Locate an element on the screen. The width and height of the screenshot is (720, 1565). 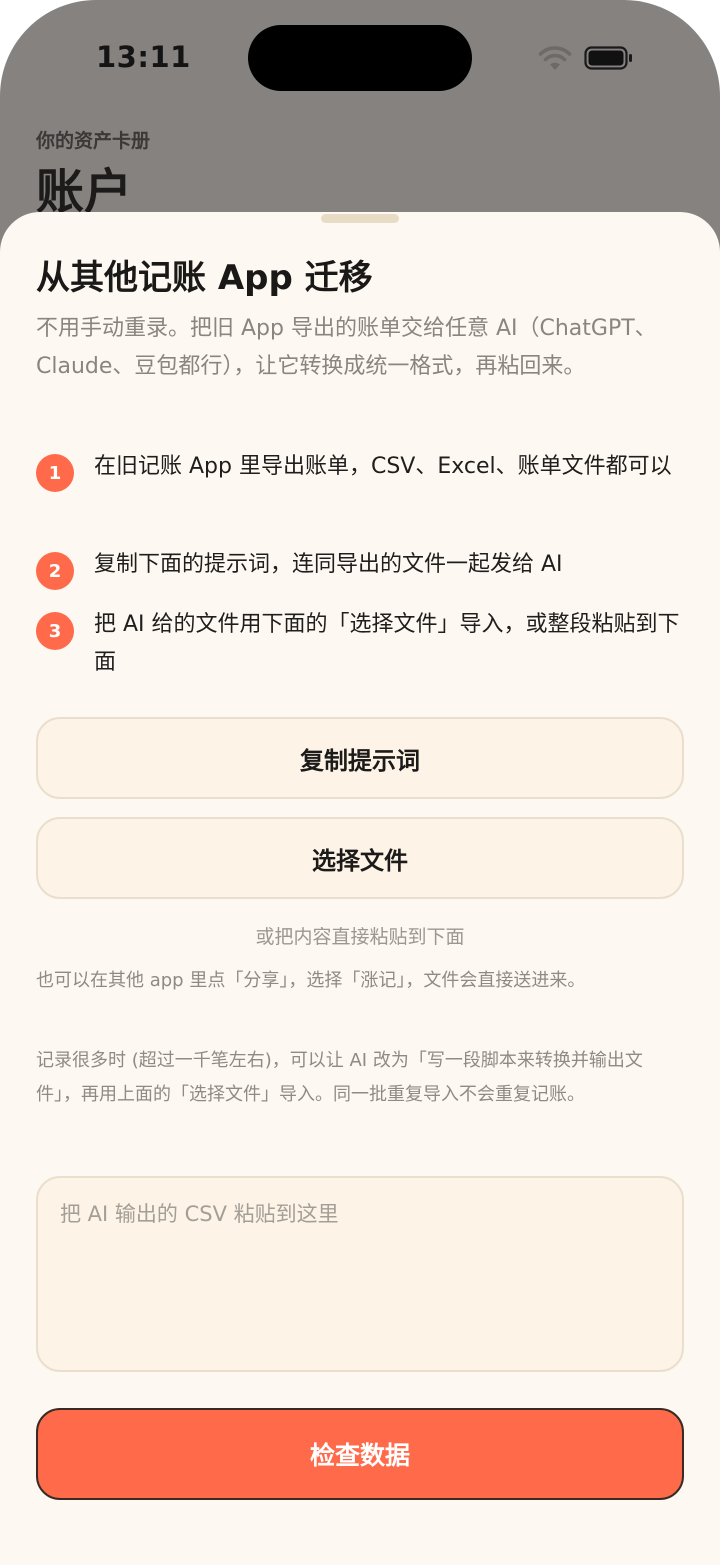
background-subtitle: 你的资产卡册 is located at coordinates (93, 141).